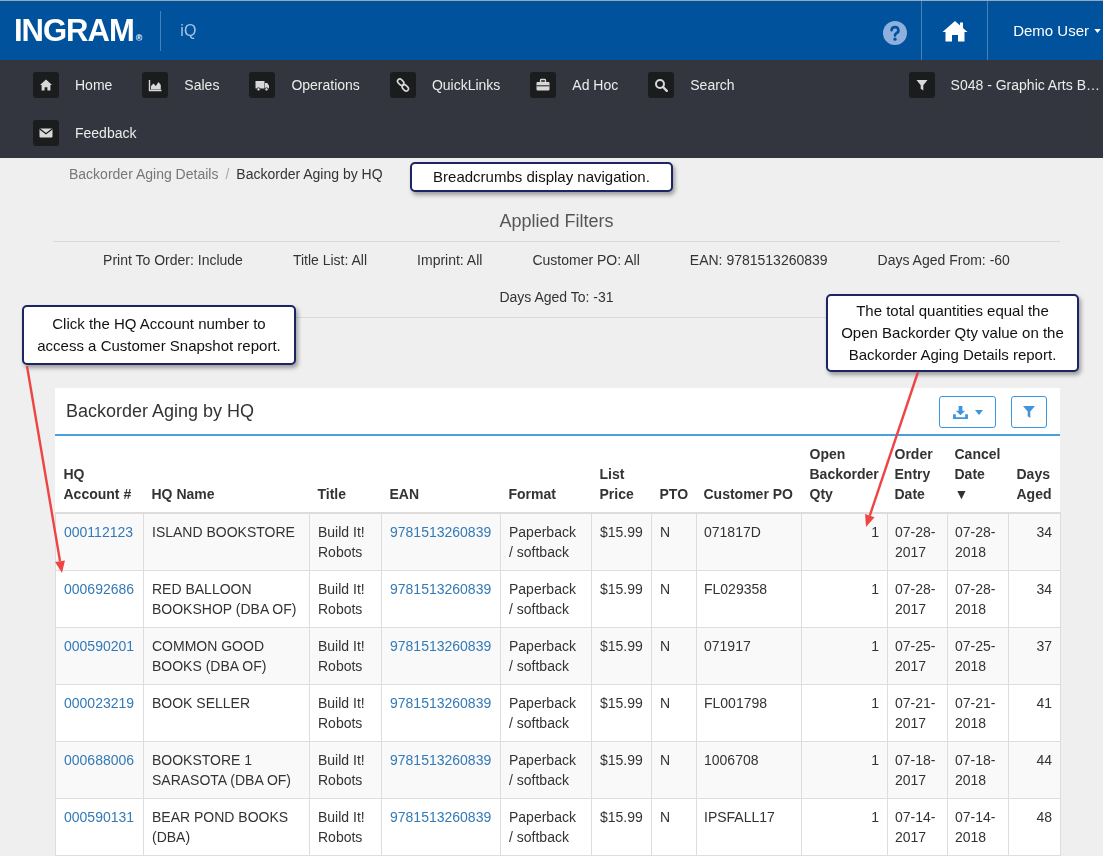 The height and width of the screenshot is (856, 1103). Describe the element at coordinates (173, 260) in the screenshot. I see `filter-summary: Print To Order: Include` at that location.